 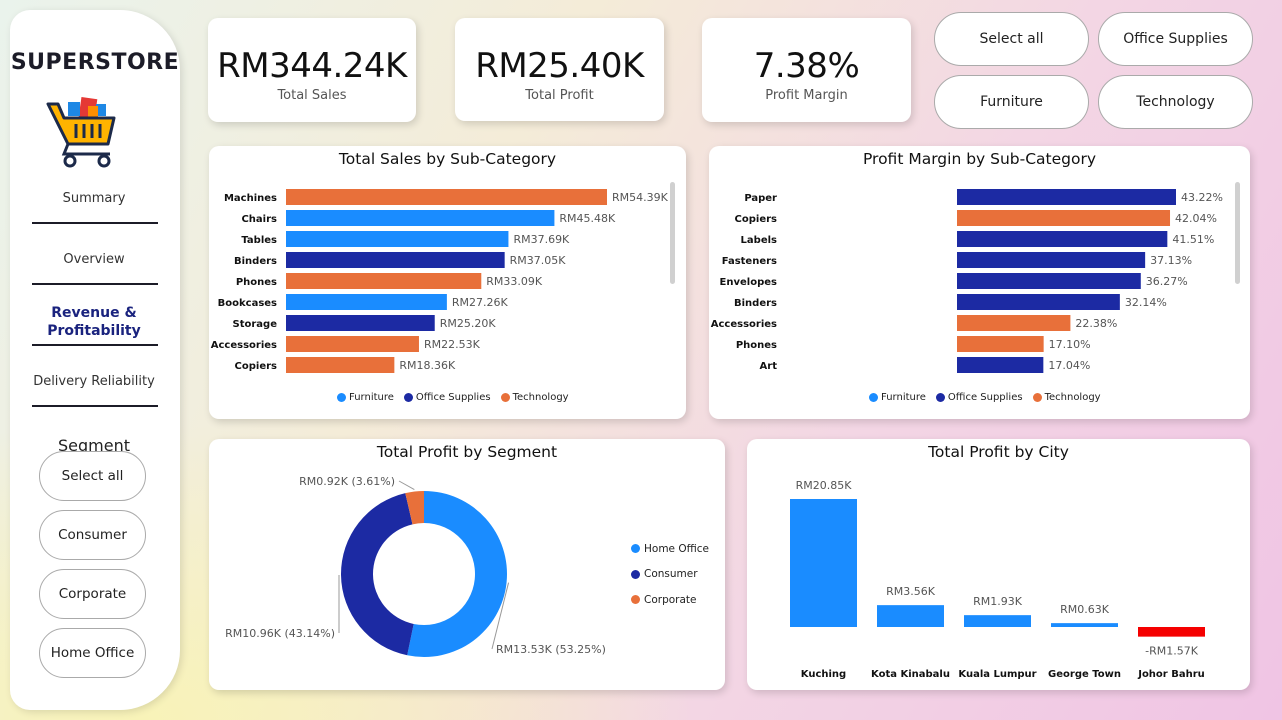 I want to click on bar-johor-bahru, so click(x=1171, y=632).